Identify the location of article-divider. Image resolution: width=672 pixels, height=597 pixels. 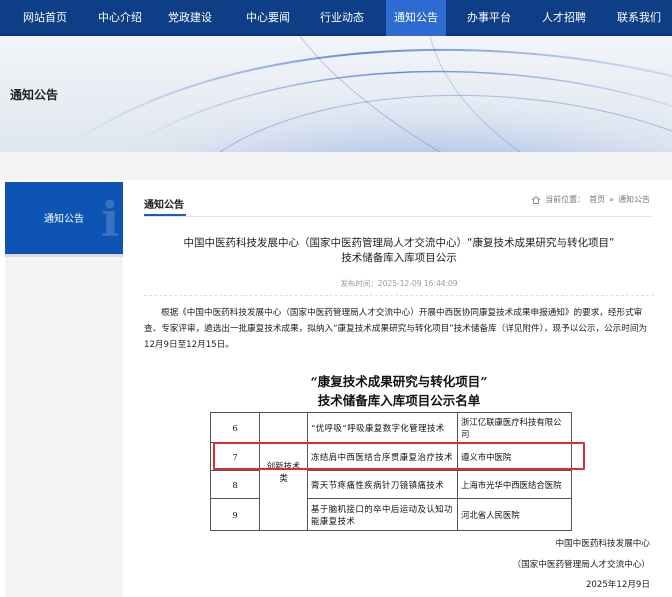
(399, 295).